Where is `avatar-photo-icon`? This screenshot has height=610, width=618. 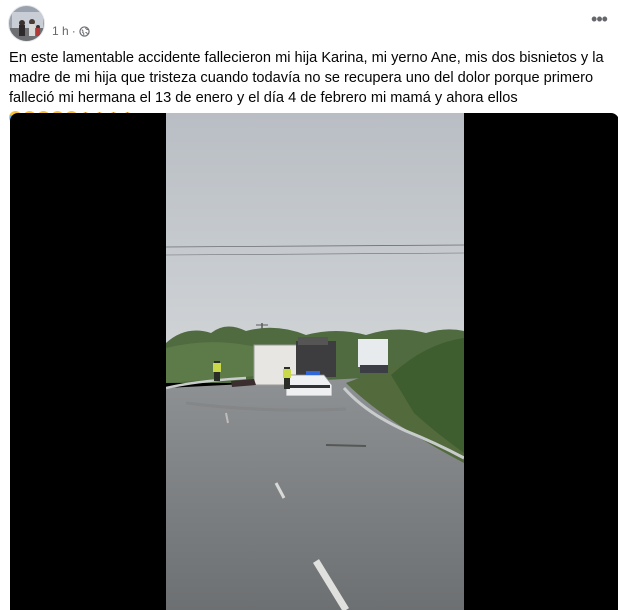 avatar-photo-icon is located at coordinates (26, 23).